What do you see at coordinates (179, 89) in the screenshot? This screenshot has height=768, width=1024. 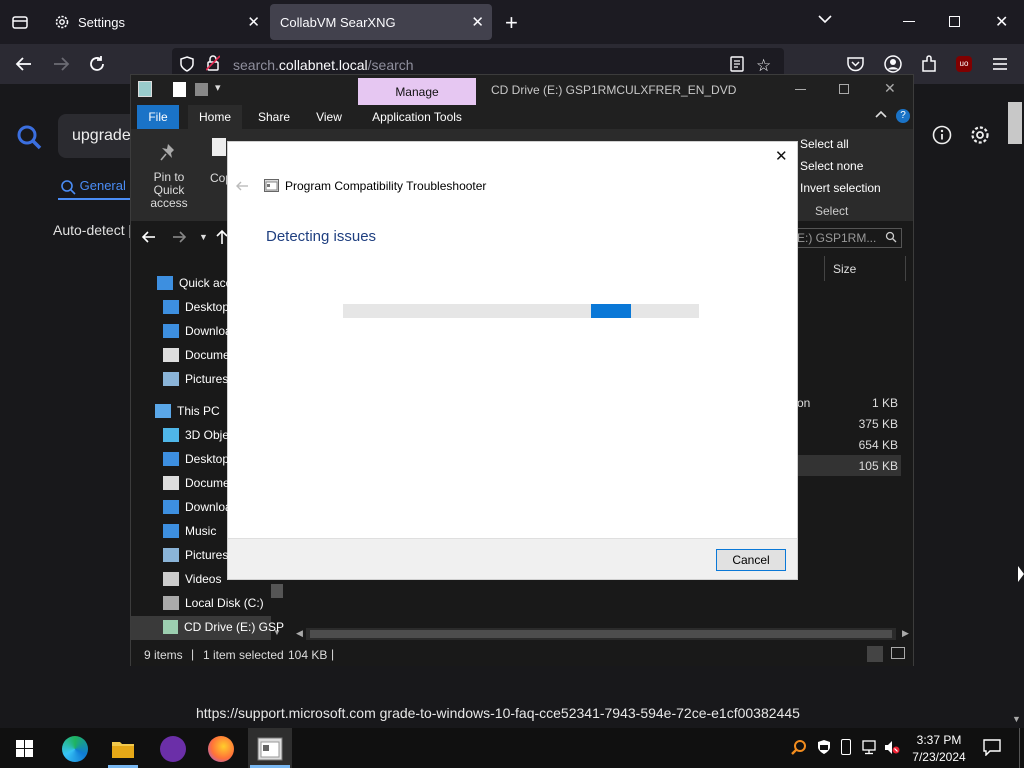 I see `properties-icon` at bounding box center [179, 89].